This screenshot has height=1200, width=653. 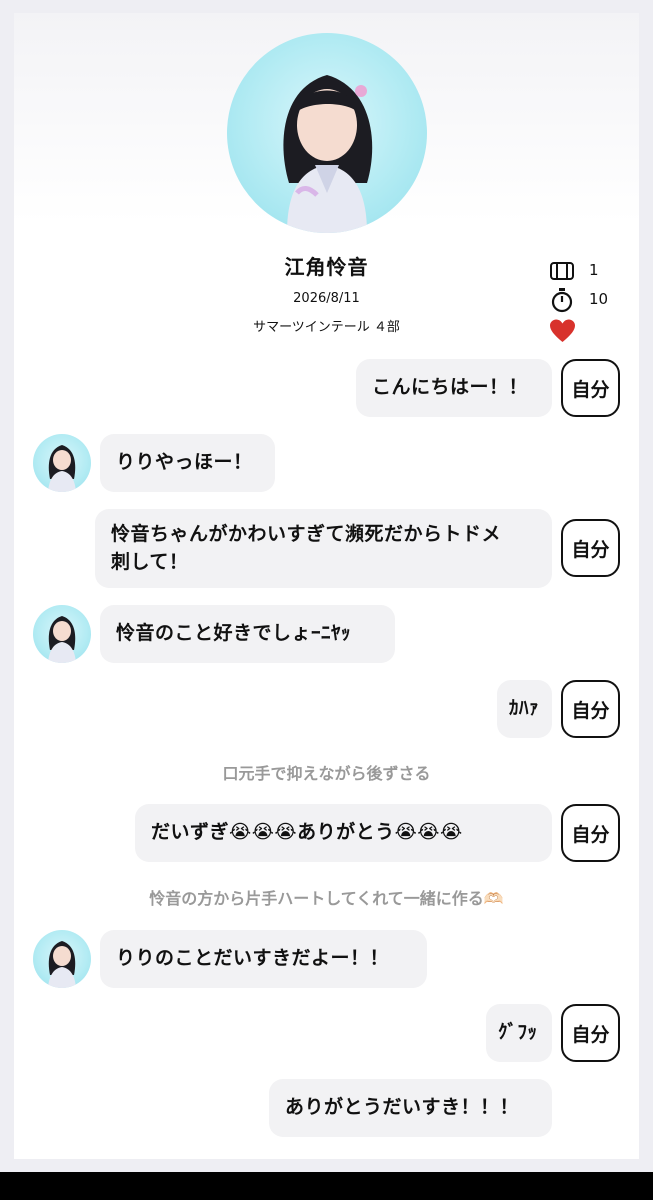 What do you see at coordinates (323, 548) in the screenshot?
I see `self-message-bubble: 怜音ちゃんがかわいすぎて瀕死だからトドメ 刺して！` at bounding box center [323, 548].